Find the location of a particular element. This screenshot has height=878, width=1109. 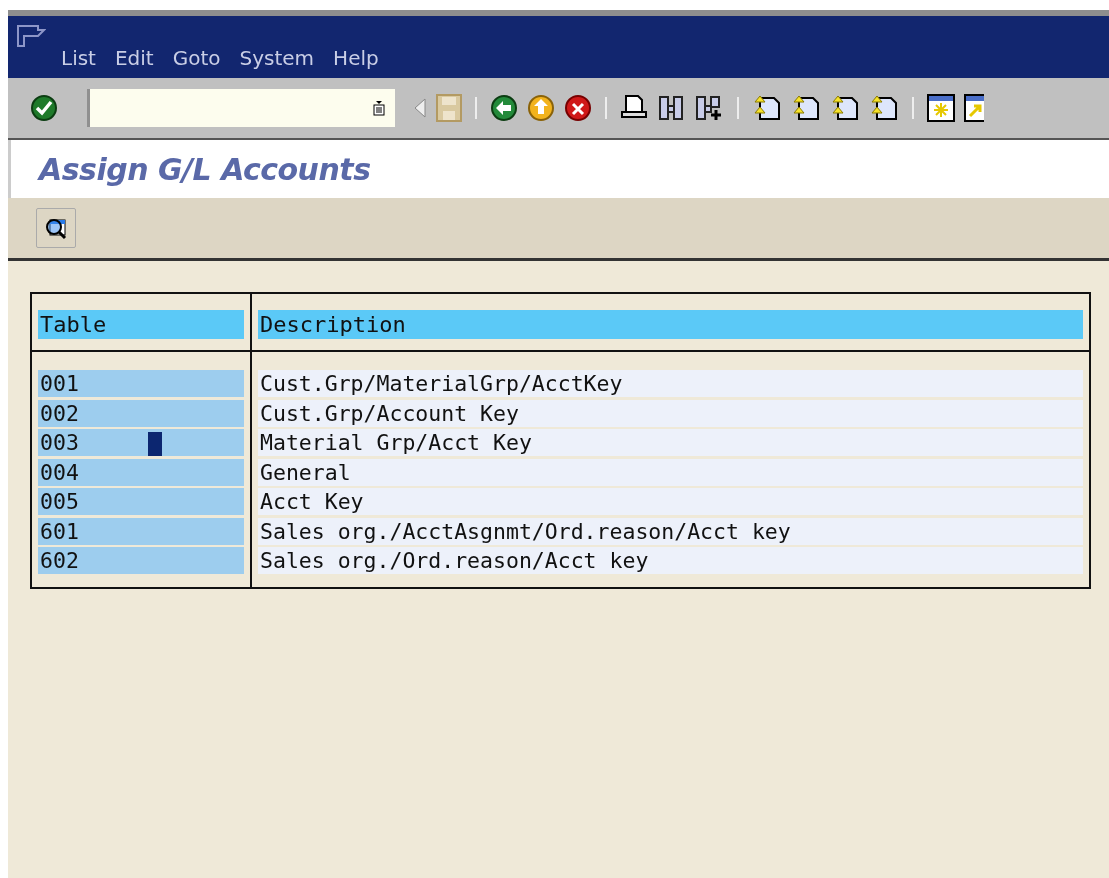

column-header: Description is located at coordinates (670, 324).